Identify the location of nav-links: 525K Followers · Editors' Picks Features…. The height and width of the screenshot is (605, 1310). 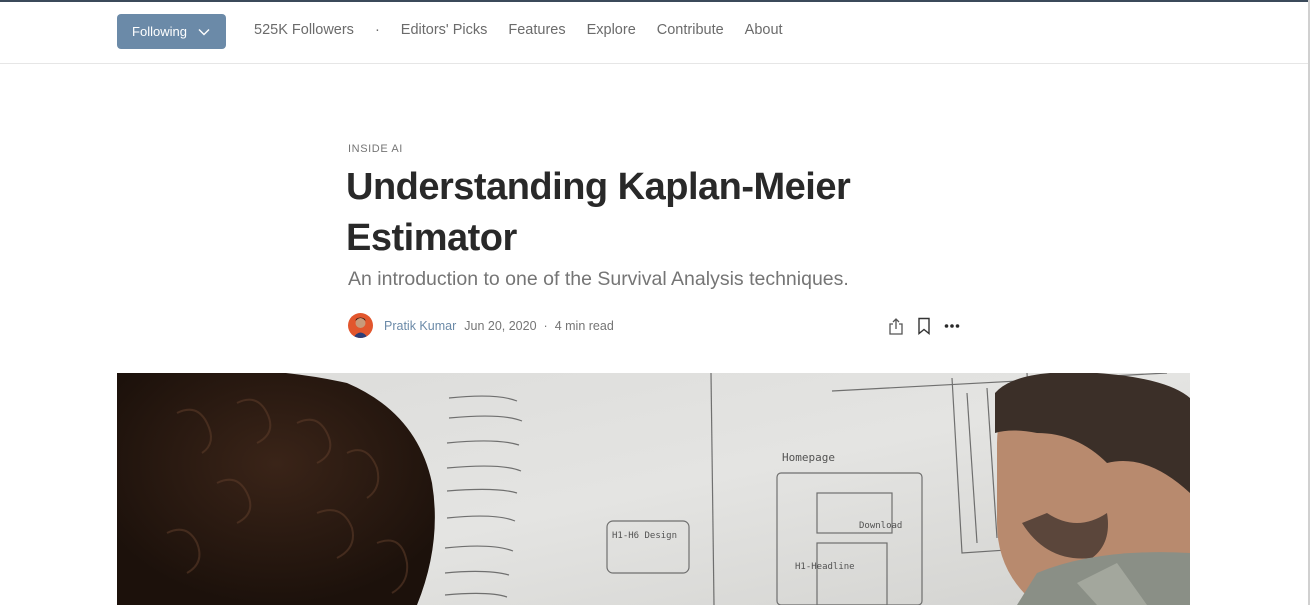
(529, 30).